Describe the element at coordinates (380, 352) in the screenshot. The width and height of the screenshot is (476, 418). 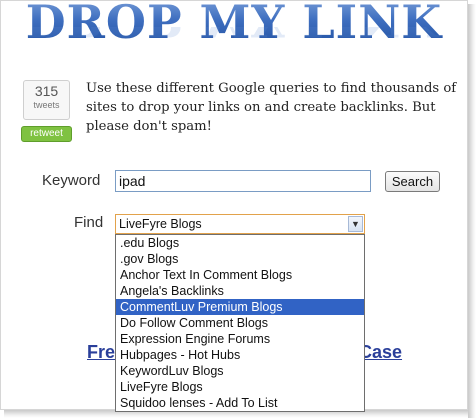
I see `promo-link-end: Case` at that location.